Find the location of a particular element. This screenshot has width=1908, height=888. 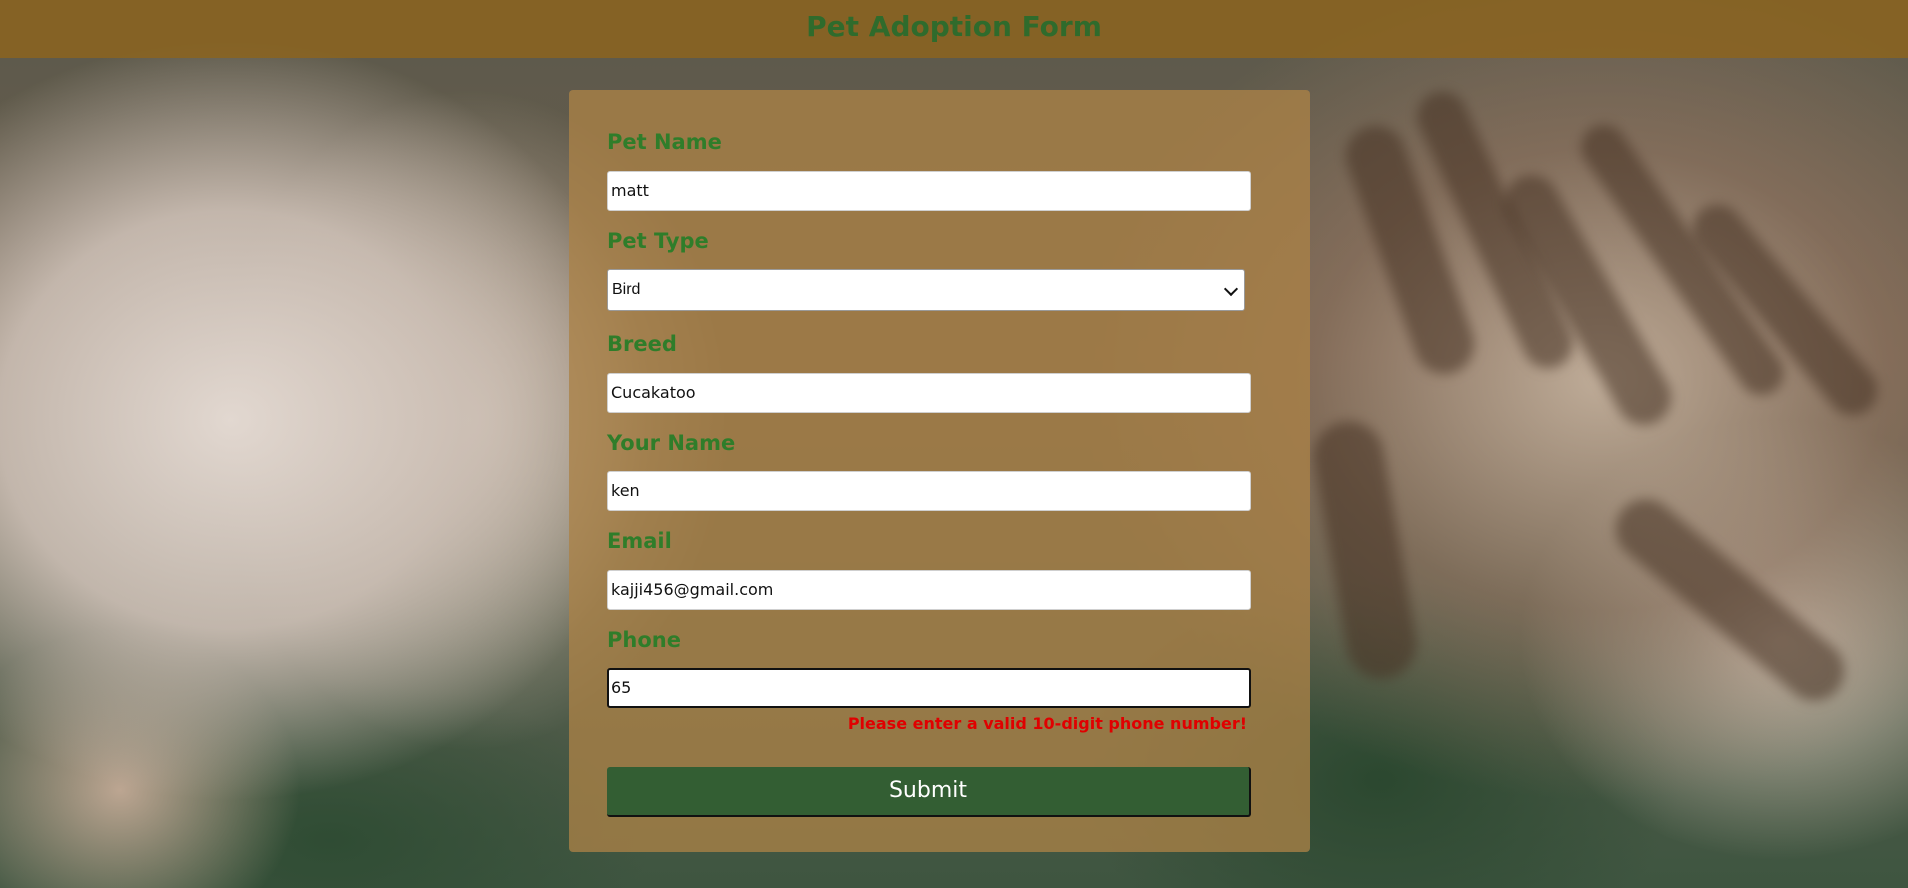

your-name-label: Your Name is located at coordinates (671, 443).